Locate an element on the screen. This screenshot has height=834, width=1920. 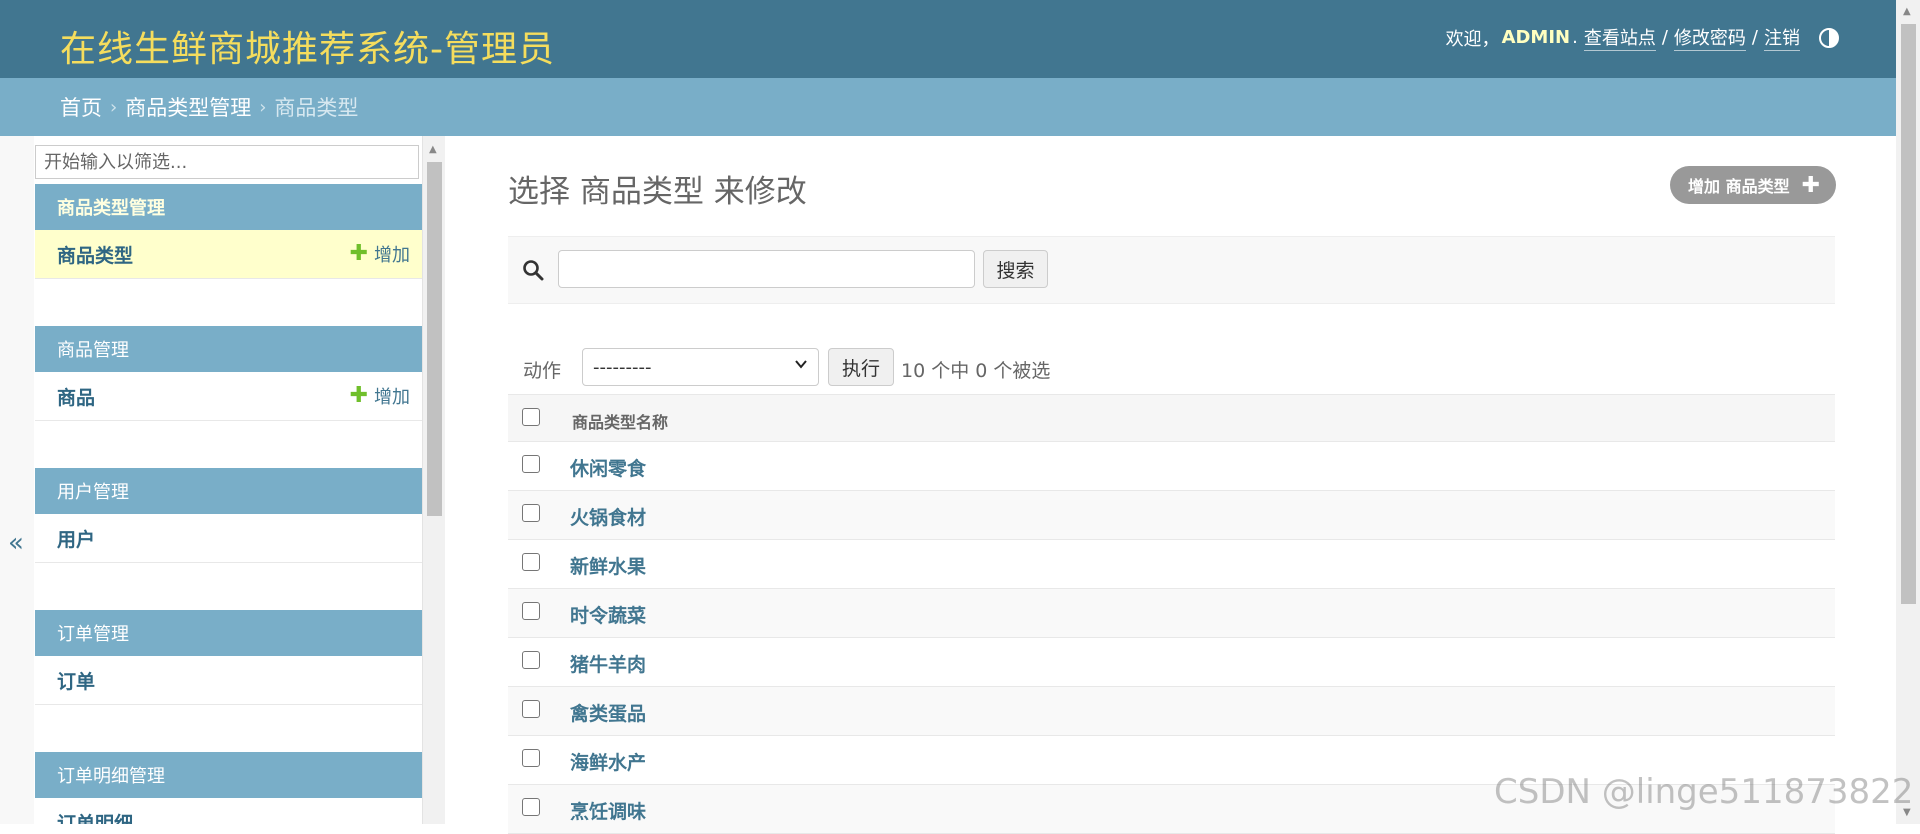
select-all-checkbox is located at coordinates (531, 417).